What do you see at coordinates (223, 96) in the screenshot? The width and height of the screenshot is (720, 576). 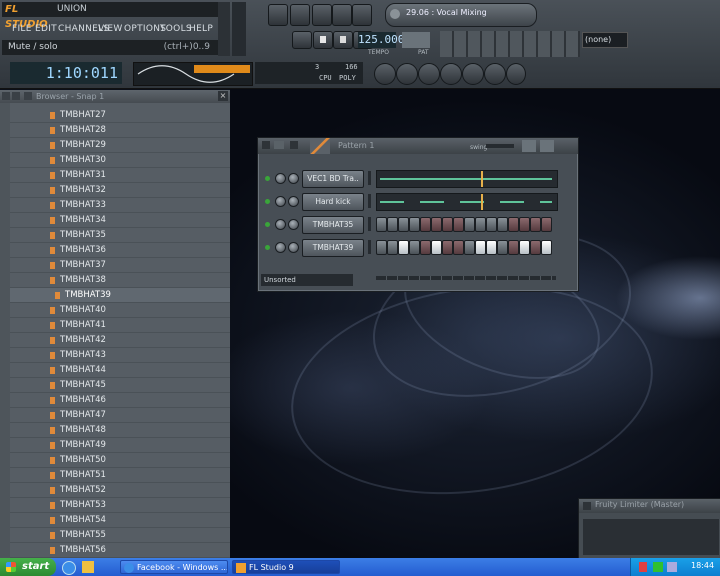 I see `close-icon: ×` at bounding box center [223, 96].